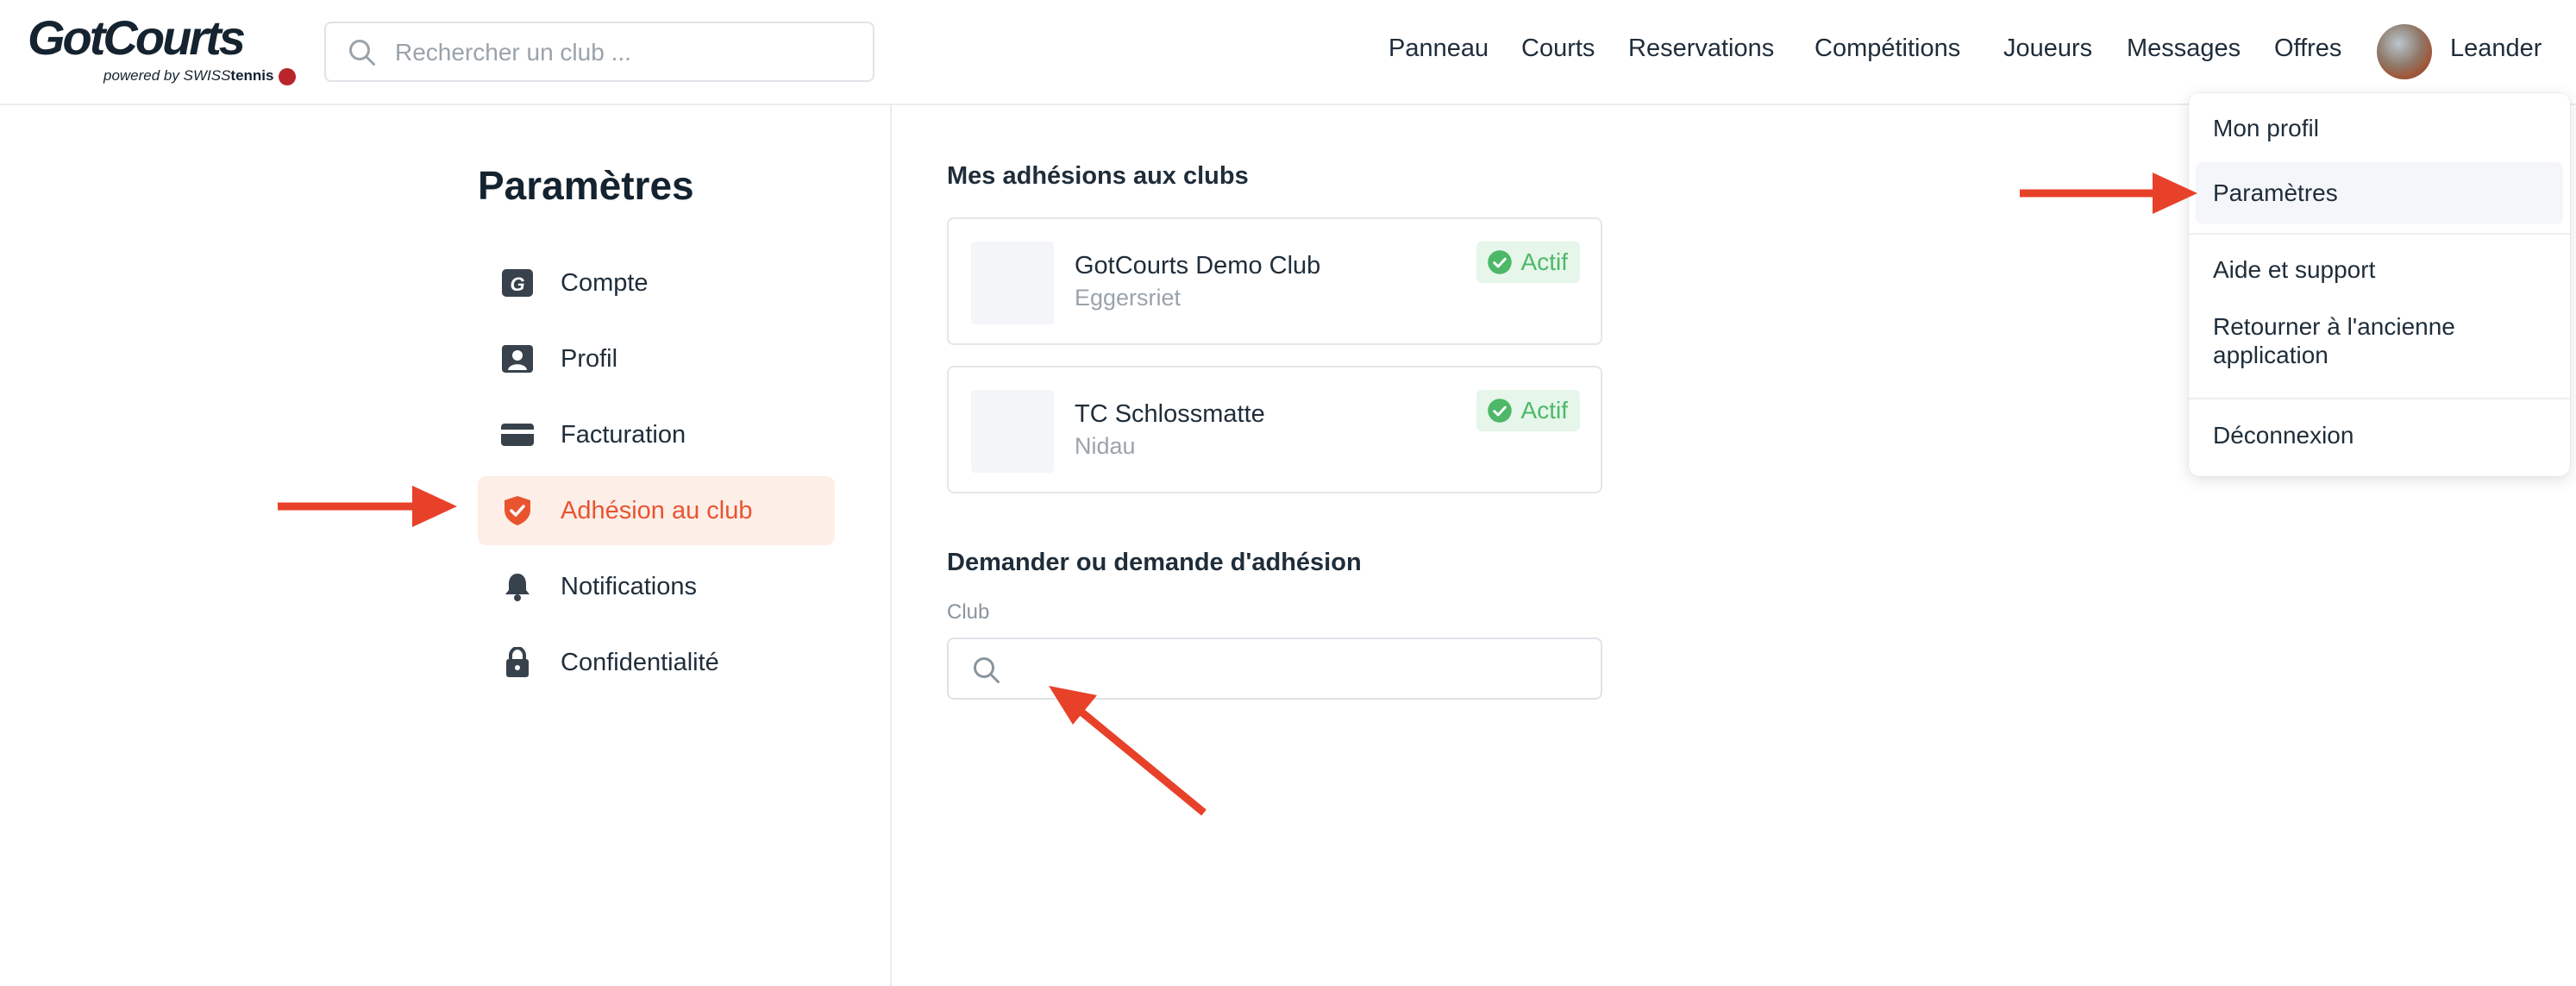  Describe the element at coordinates (2404, 51) in the screenshot. I see `user-avatar` at that location.